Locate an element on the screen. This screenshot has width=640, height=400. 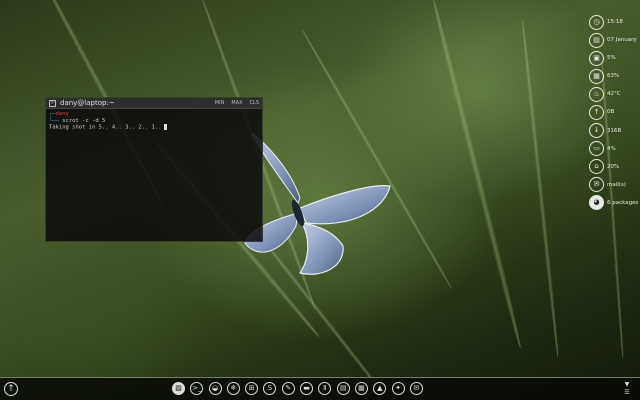
files-launcher: ▧ is located at coordinates (178, 388).